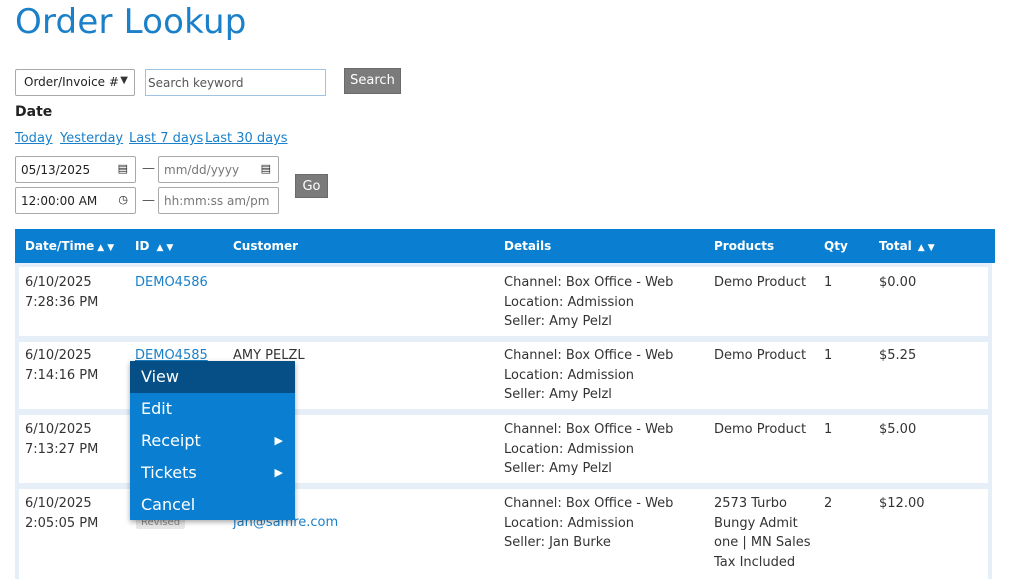  What do you see at coordinates (169, 472) in the screenshot?
I see `menu-item-label: Tickets` at bounding box center [169, 472].